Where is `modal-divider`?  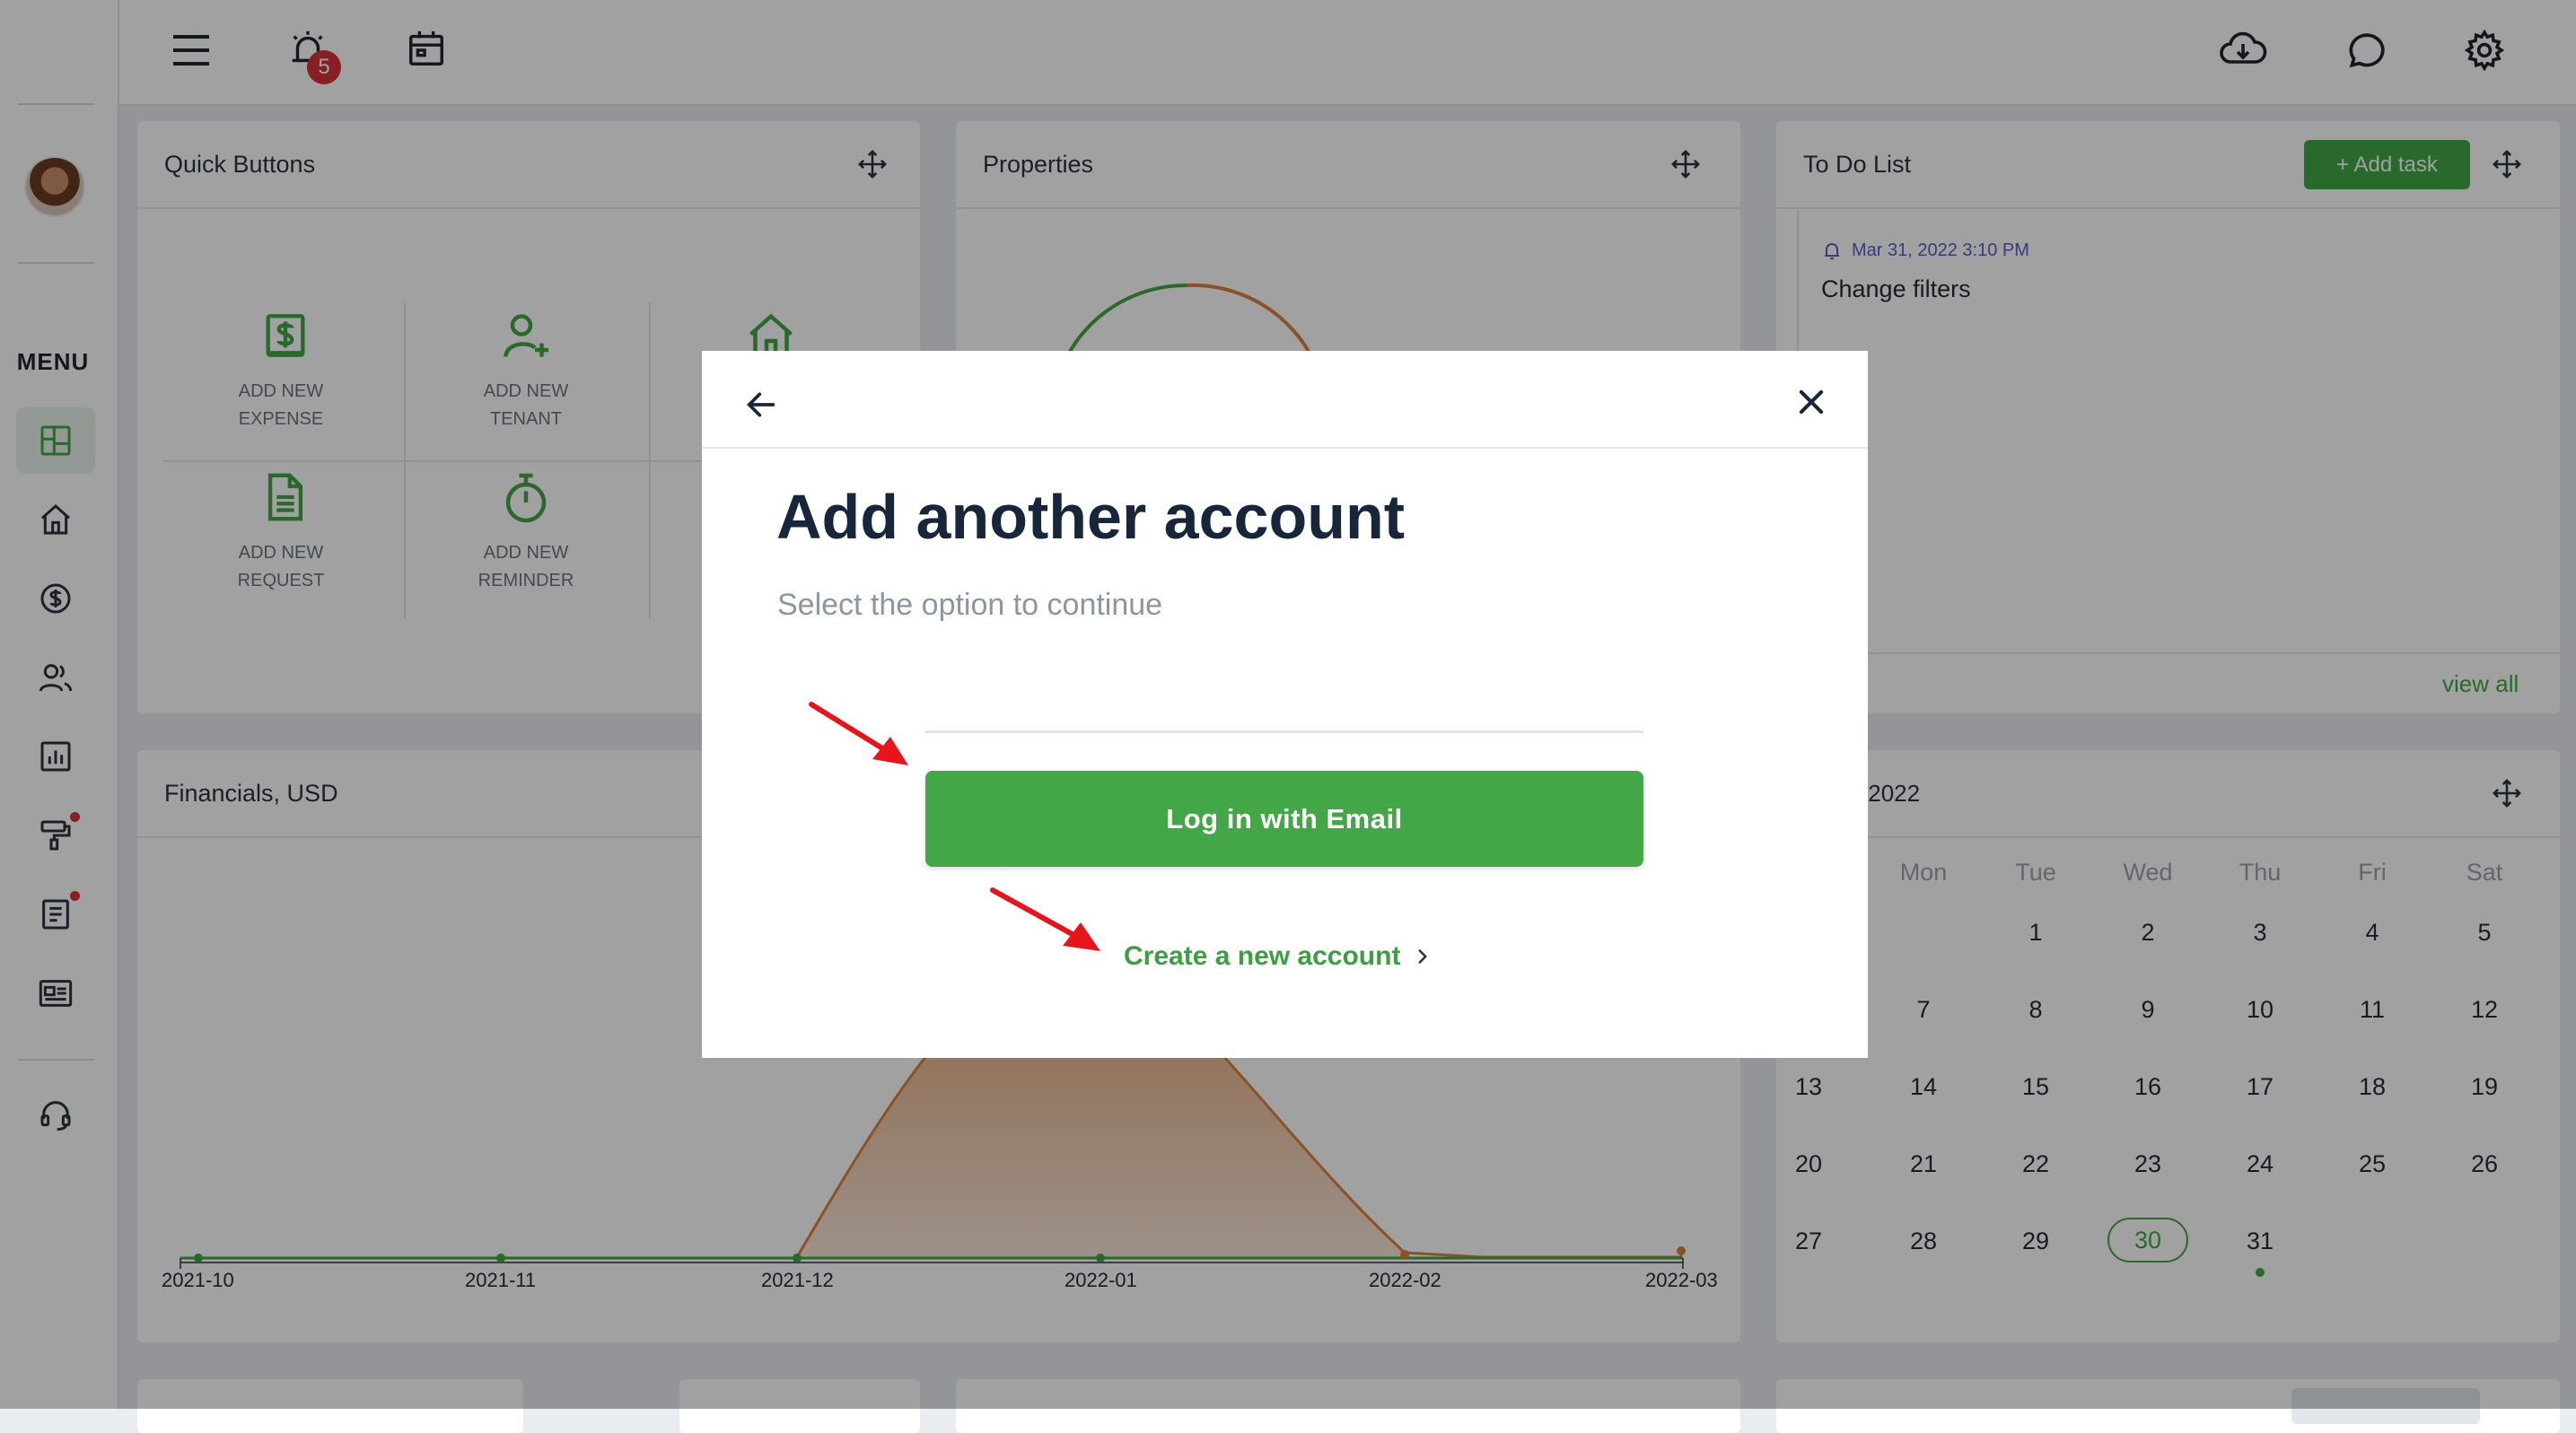 modal-divider is located at coordinates (1284, 731).